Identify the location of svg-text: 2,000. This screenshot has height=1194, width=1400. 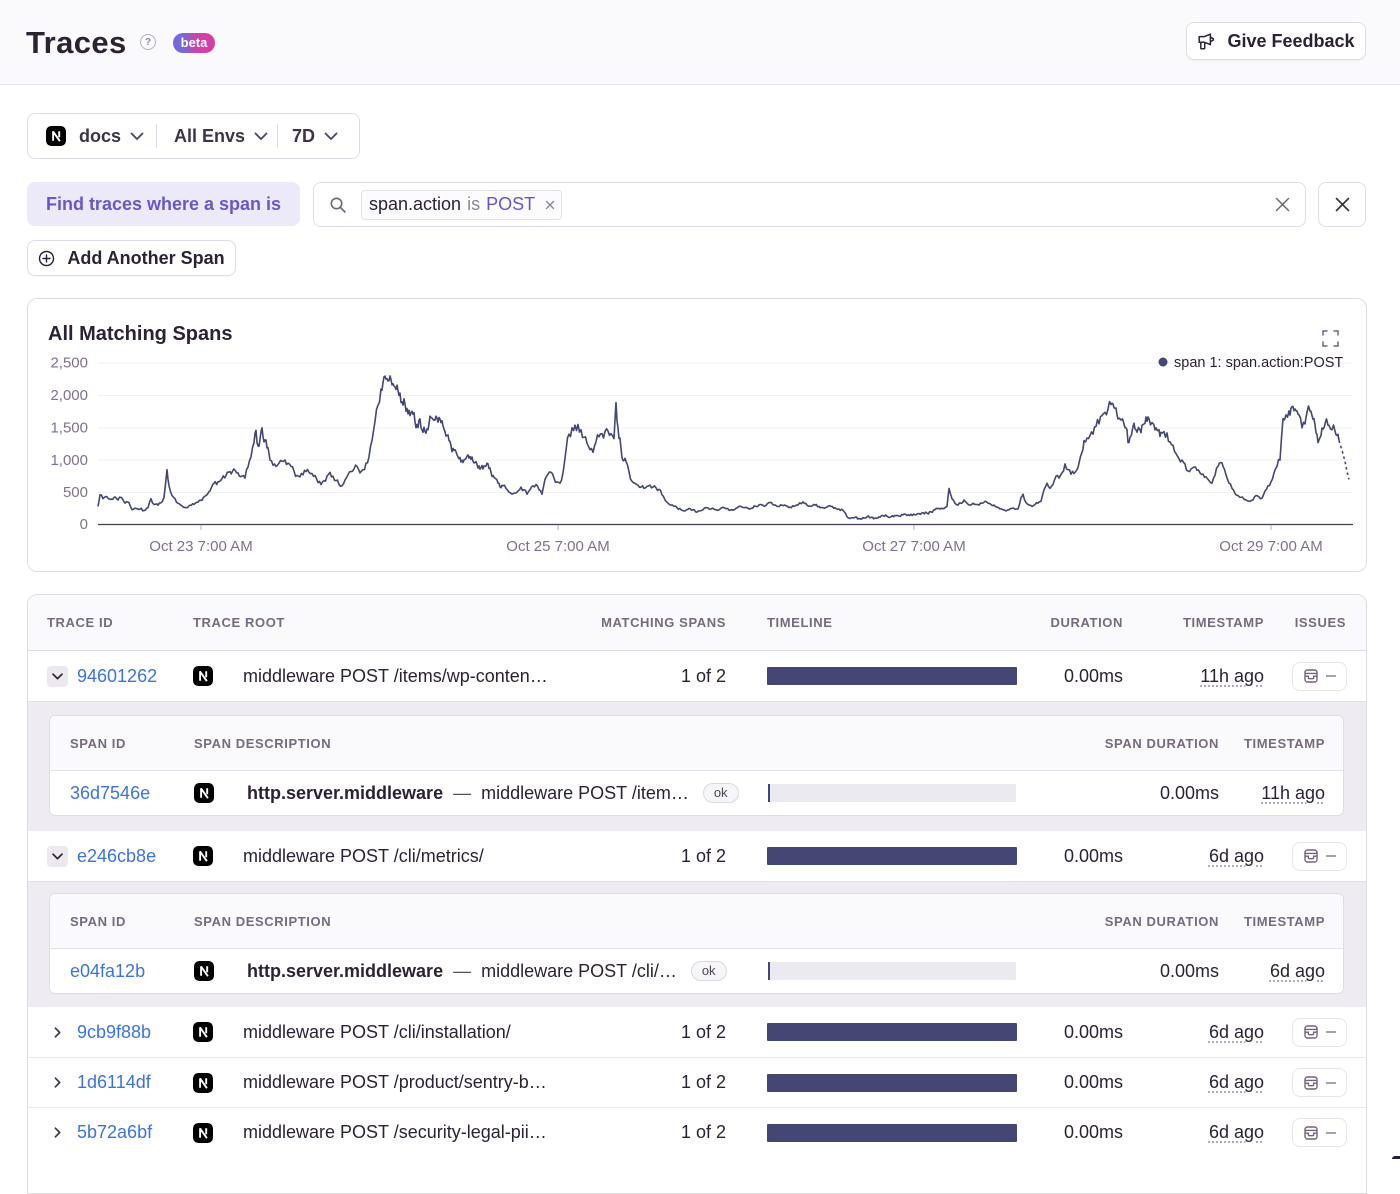
(69, 395).